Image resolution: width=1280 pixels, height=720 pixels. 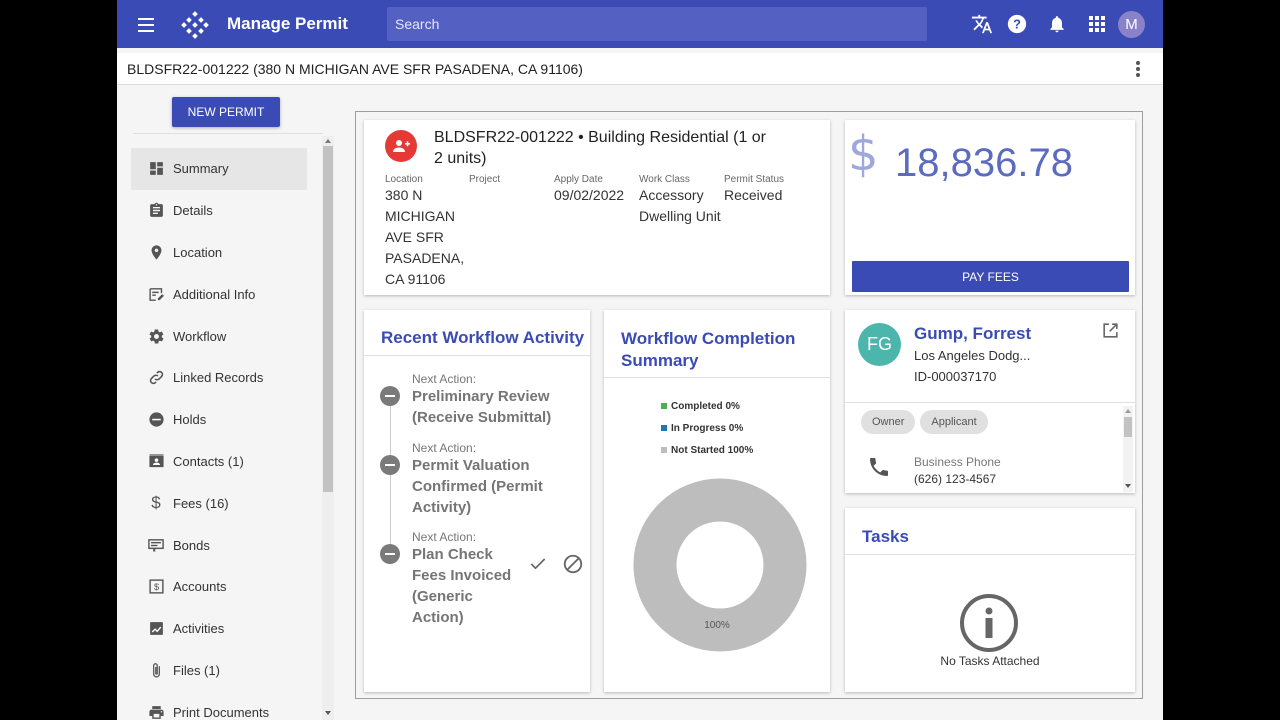 I want to click on open-in-new-icon, so click(x=1110, y=330).